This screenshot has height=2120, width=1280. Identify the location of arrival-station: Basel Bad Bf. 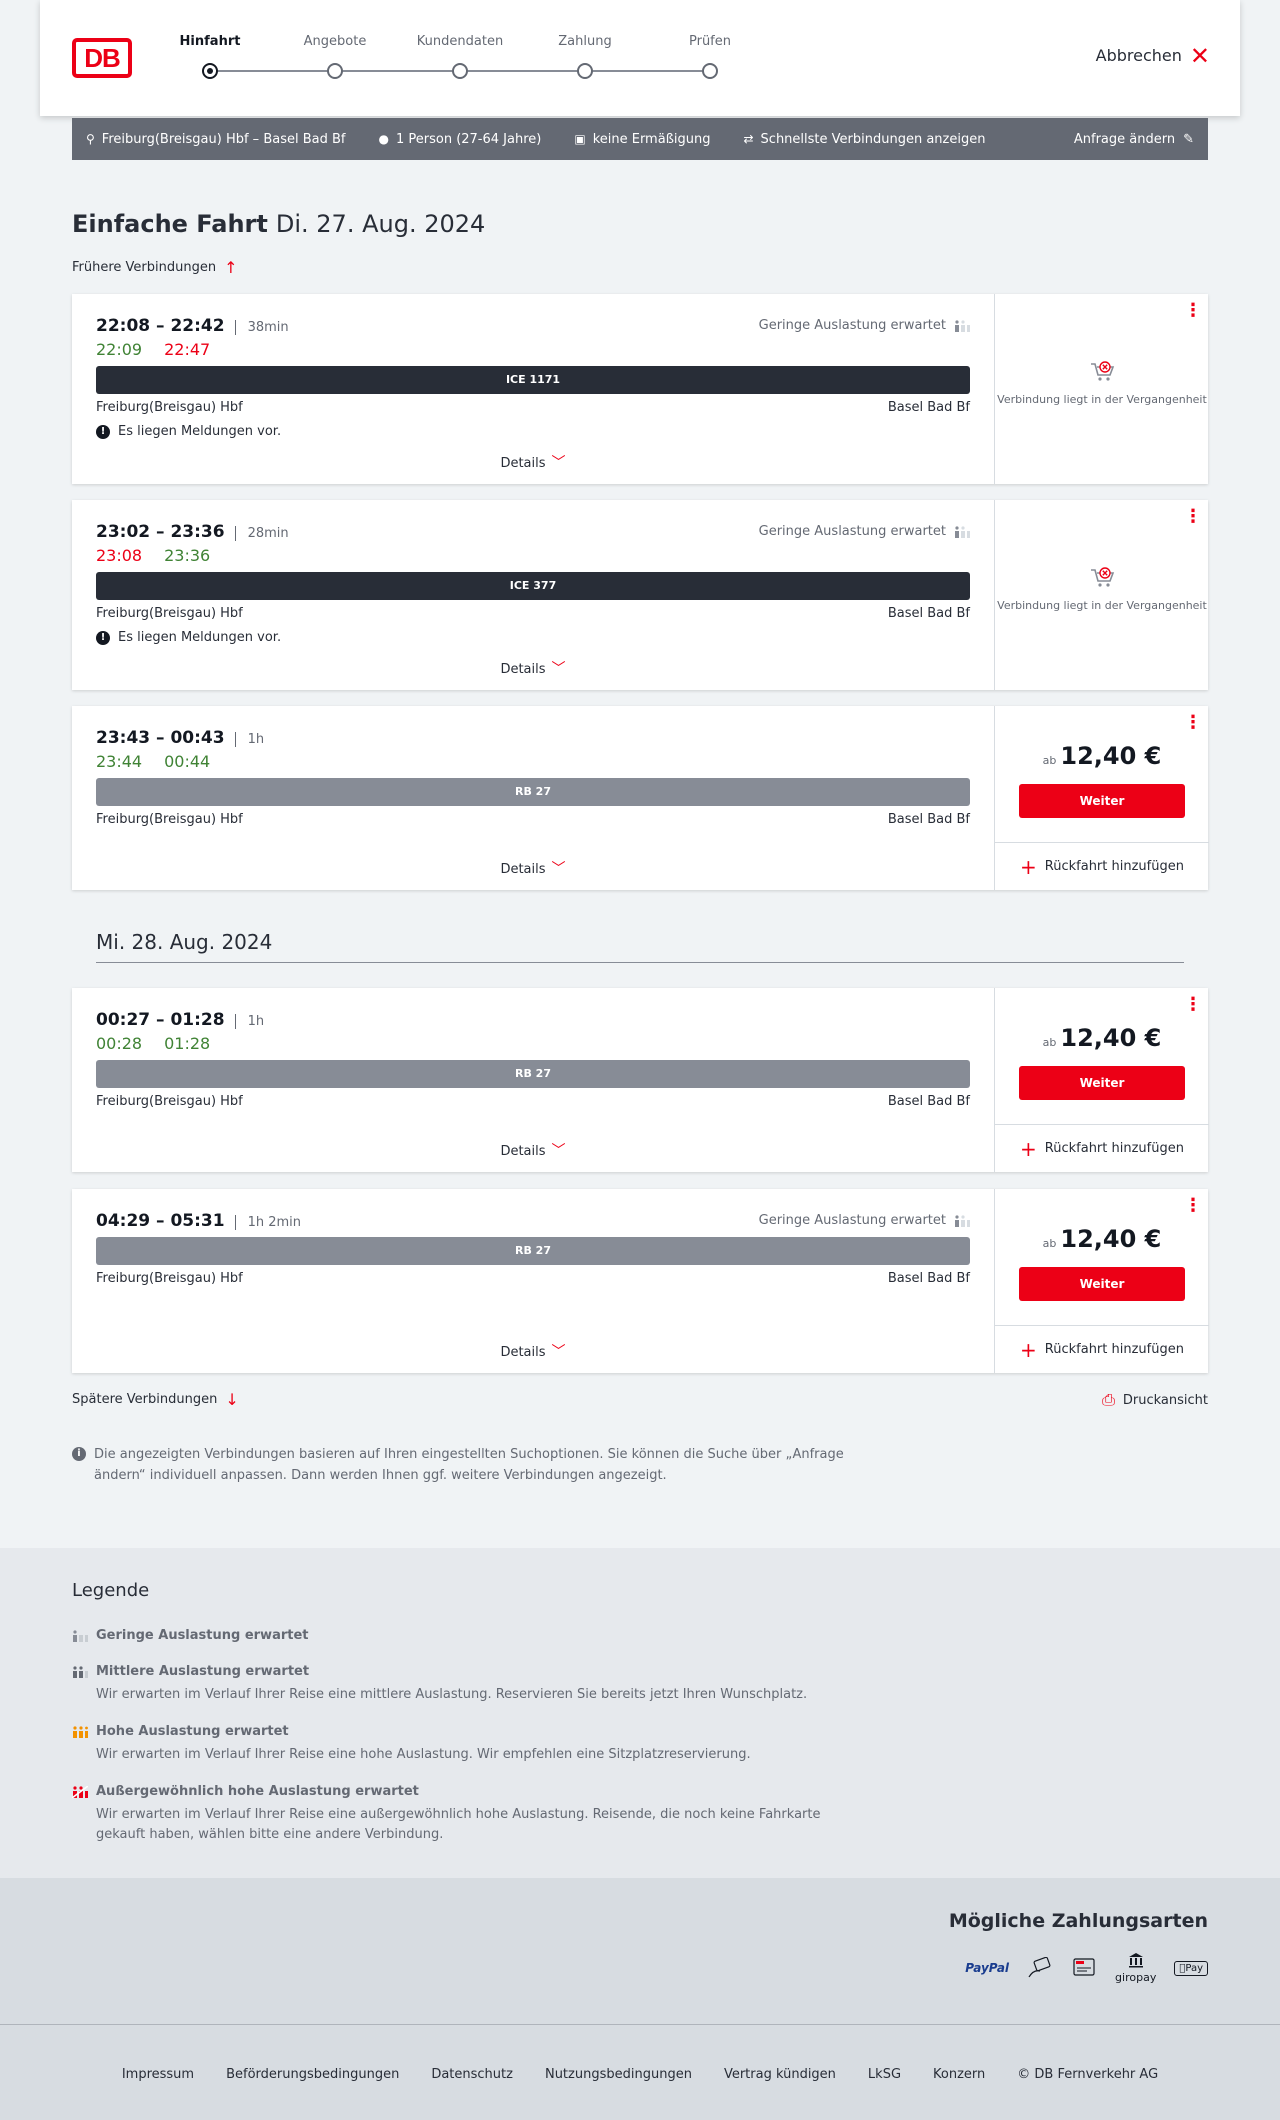
(928, 407).